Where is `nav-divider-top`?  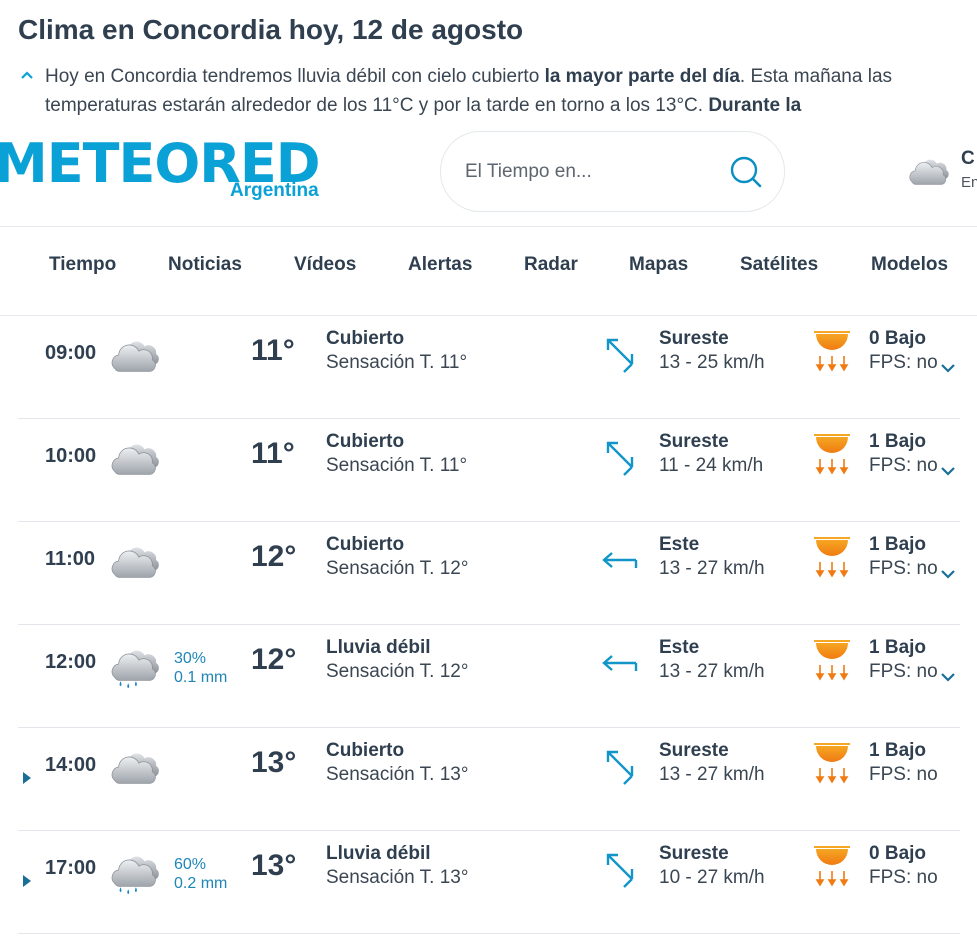 nav-divider-top is located at coordinates (488, 226).